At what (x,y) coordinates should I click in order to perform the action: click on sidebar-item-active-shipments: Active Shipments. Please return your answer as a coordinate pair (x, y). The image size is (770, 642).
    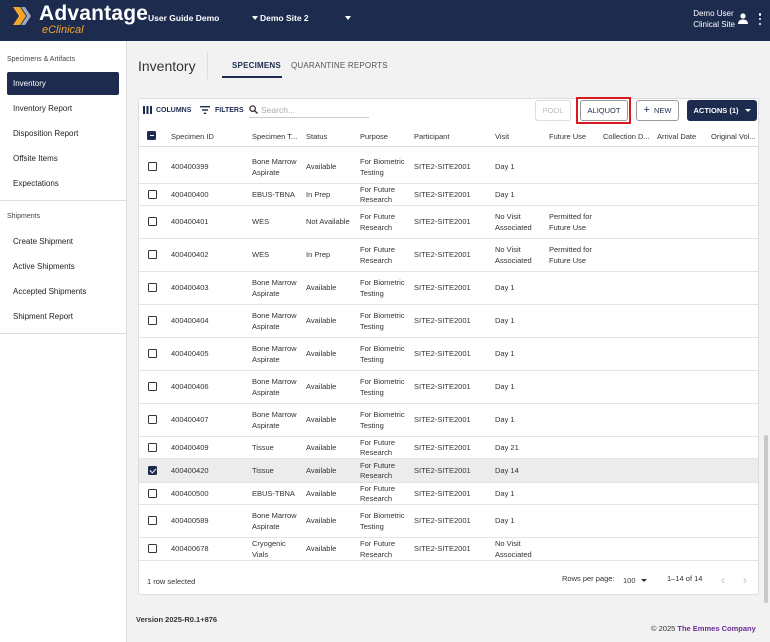
    Looking at the image, I should click on (63, 266).